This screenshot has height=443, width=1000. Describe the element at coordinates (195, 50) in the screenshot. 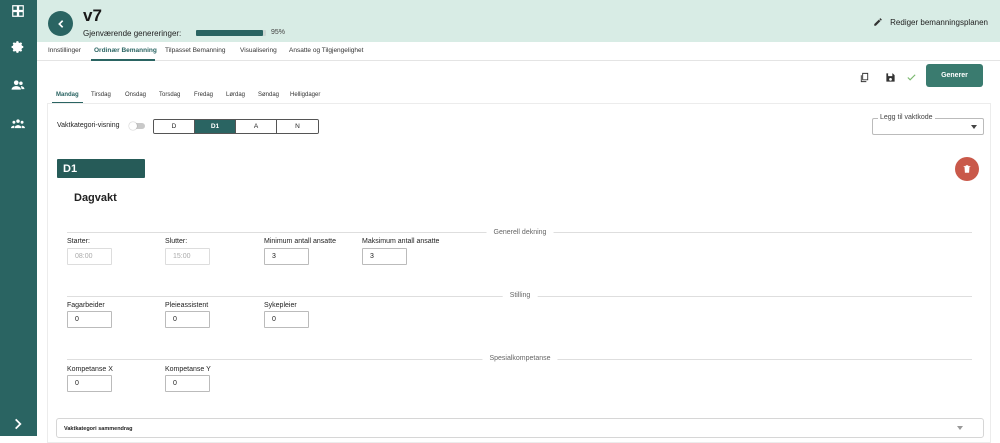

I see `tab-tilpasset-bemanning: Tilpasset Bemanning` at that location.